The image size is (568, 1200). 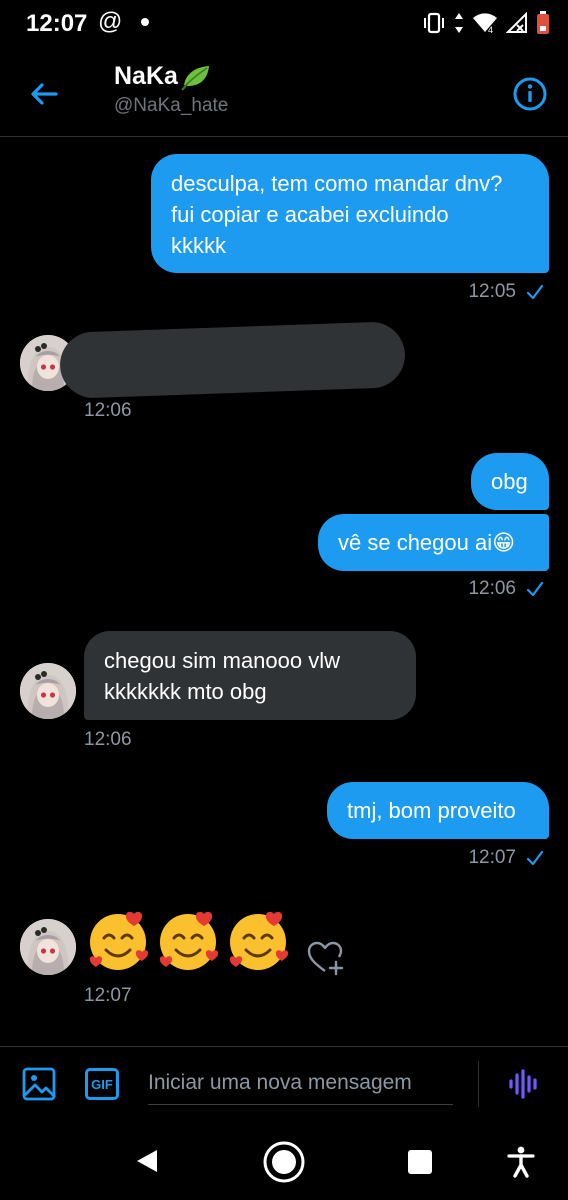 I want to click on nav-back-icon, so click(x=147, y=1161).